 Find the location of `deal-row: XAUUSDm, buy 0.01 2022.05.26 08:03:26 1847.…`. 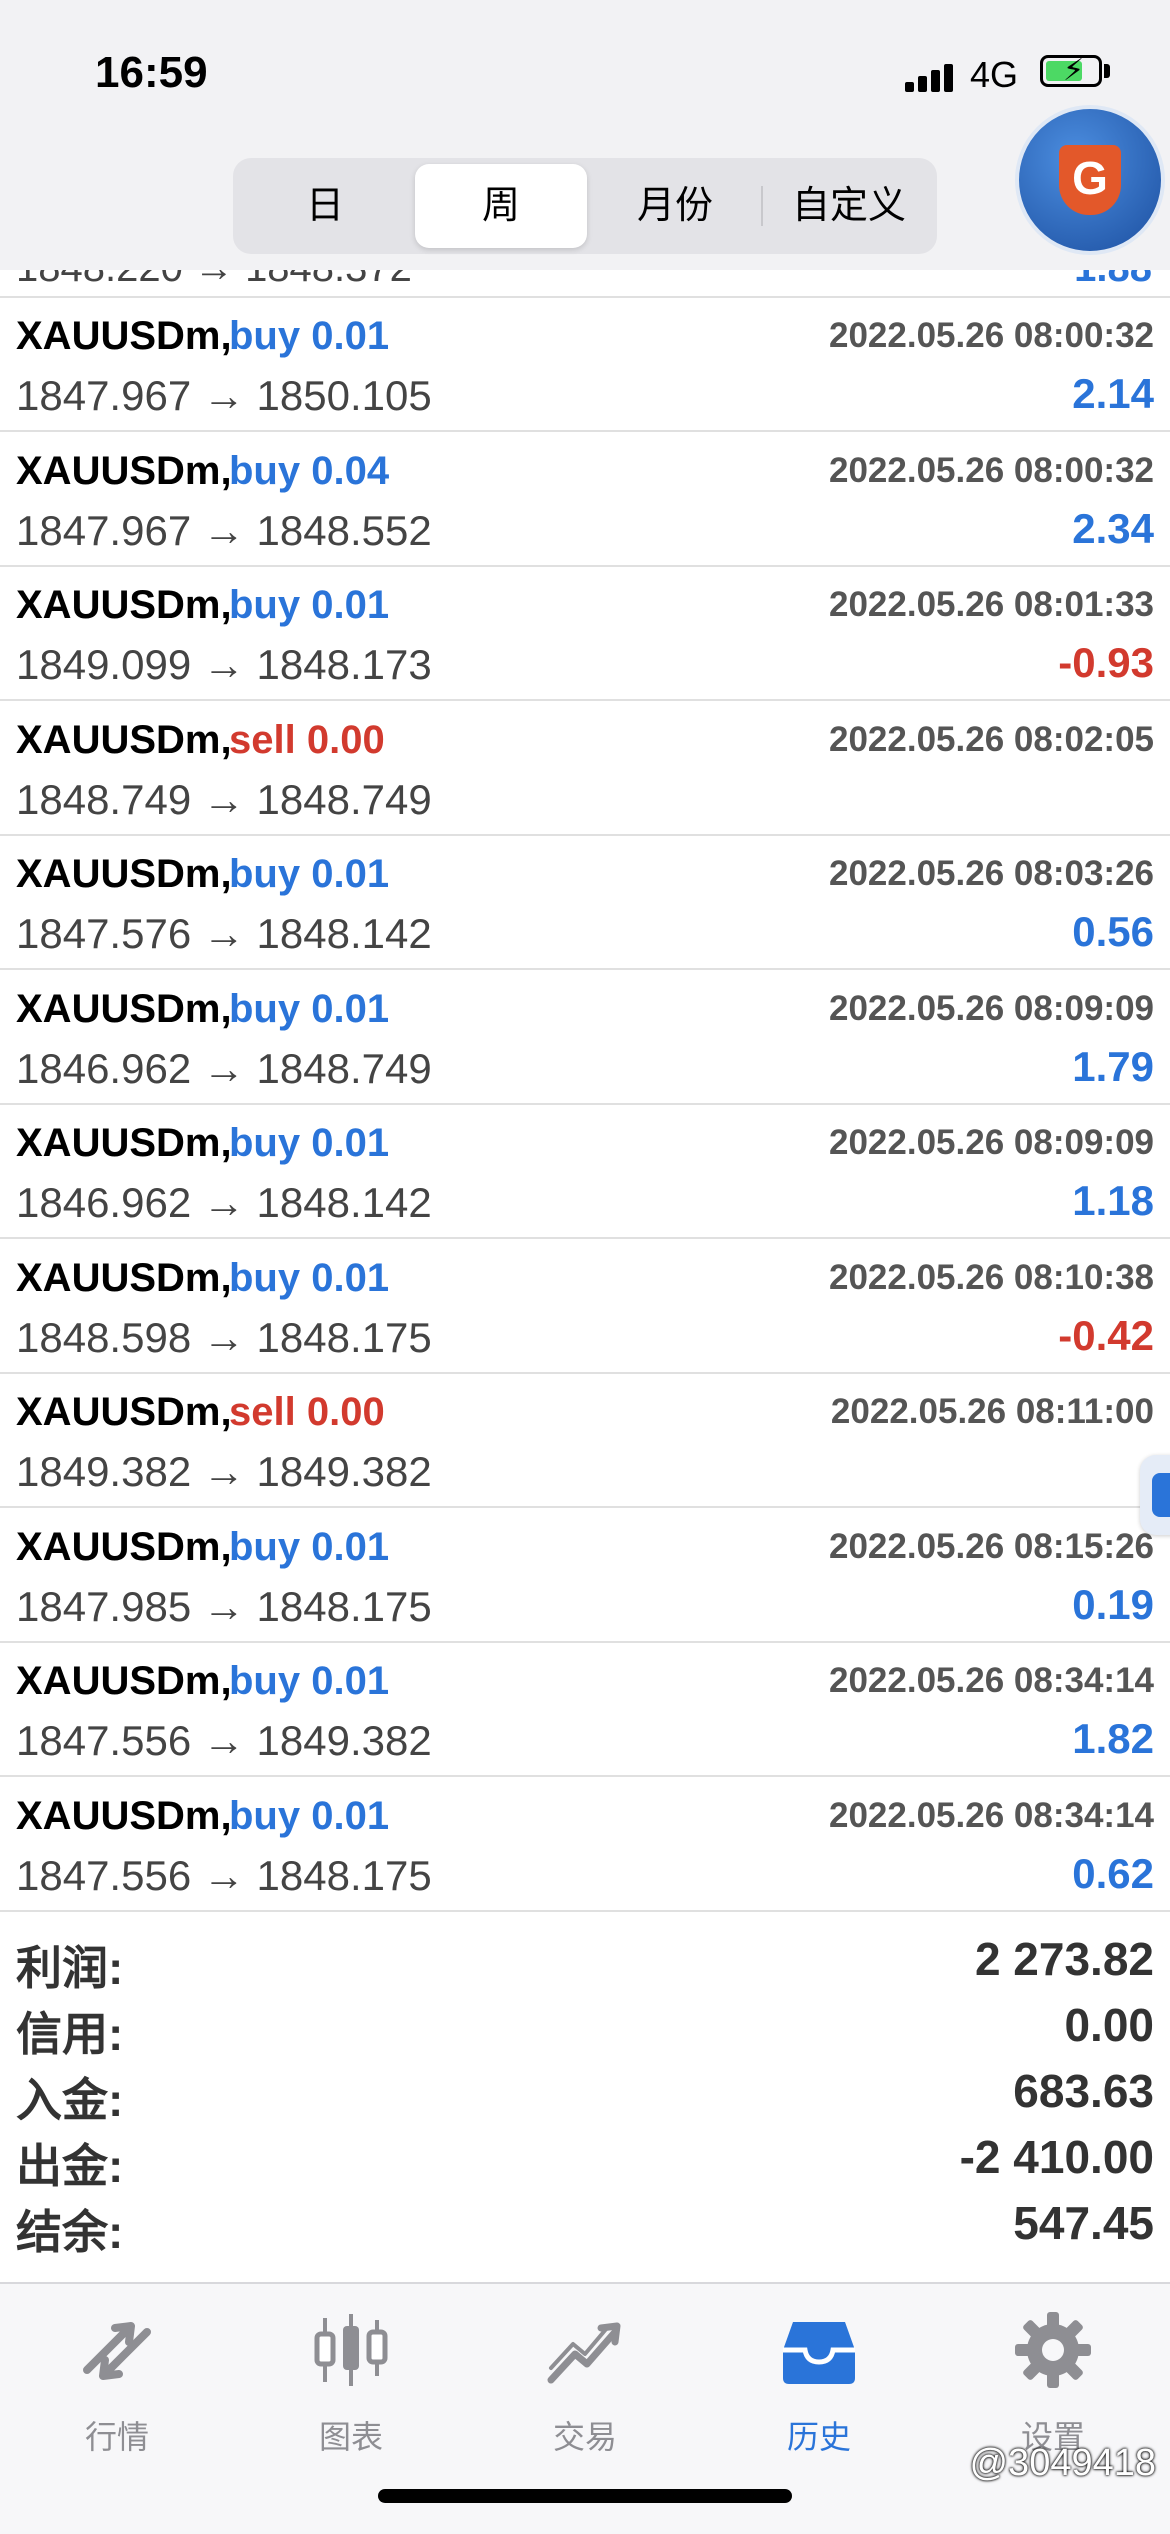

deal-row: XAUUSDm, buy 0.01 2022.05.26 08:03:26 1847.… is located at coordinates (585, 903).